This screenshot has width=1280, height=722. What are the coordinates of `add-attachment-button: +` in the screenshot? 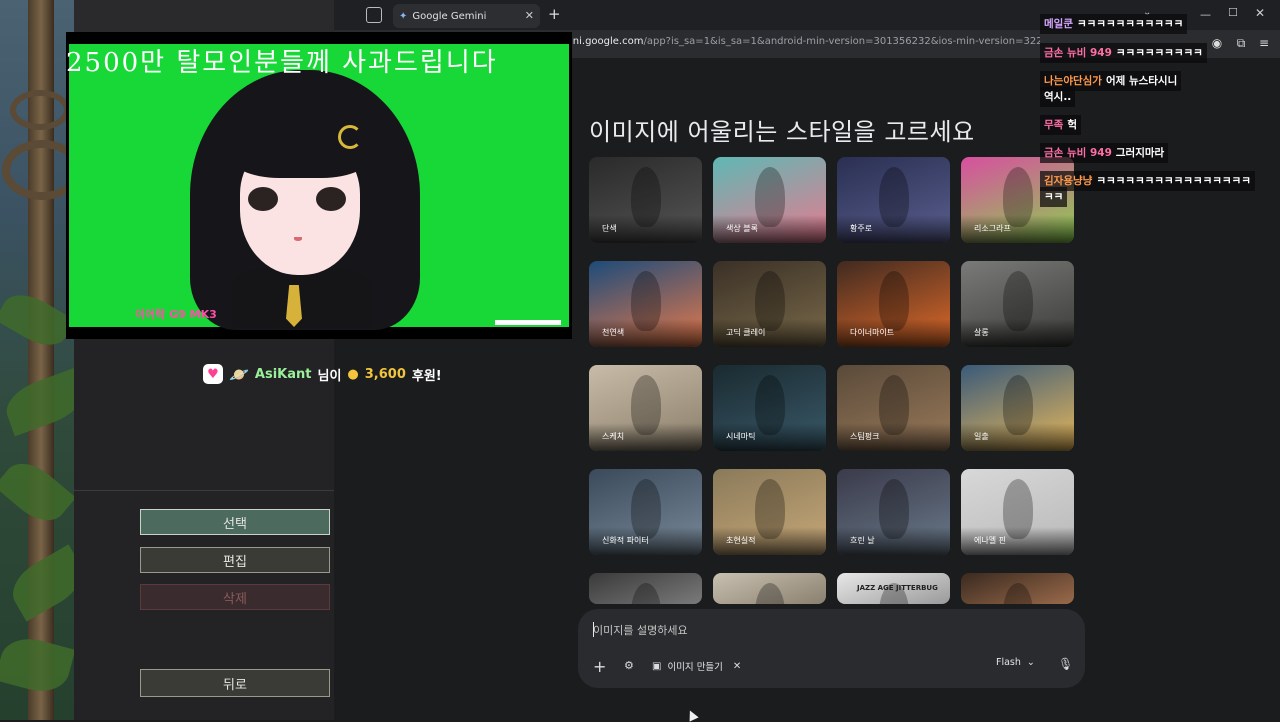 It's located at (599, 666).